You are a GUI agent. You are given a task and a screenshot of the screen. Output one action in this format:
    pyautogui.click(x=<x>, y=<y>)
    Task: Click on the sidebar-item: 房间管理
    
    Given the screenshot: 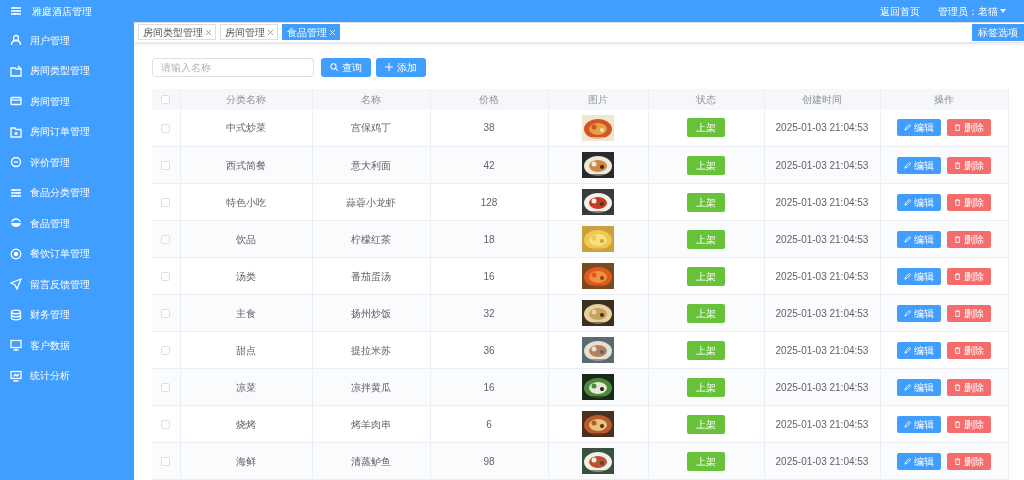 What is the action you would take?
    pyautogui.click(x=67, y=101)
    